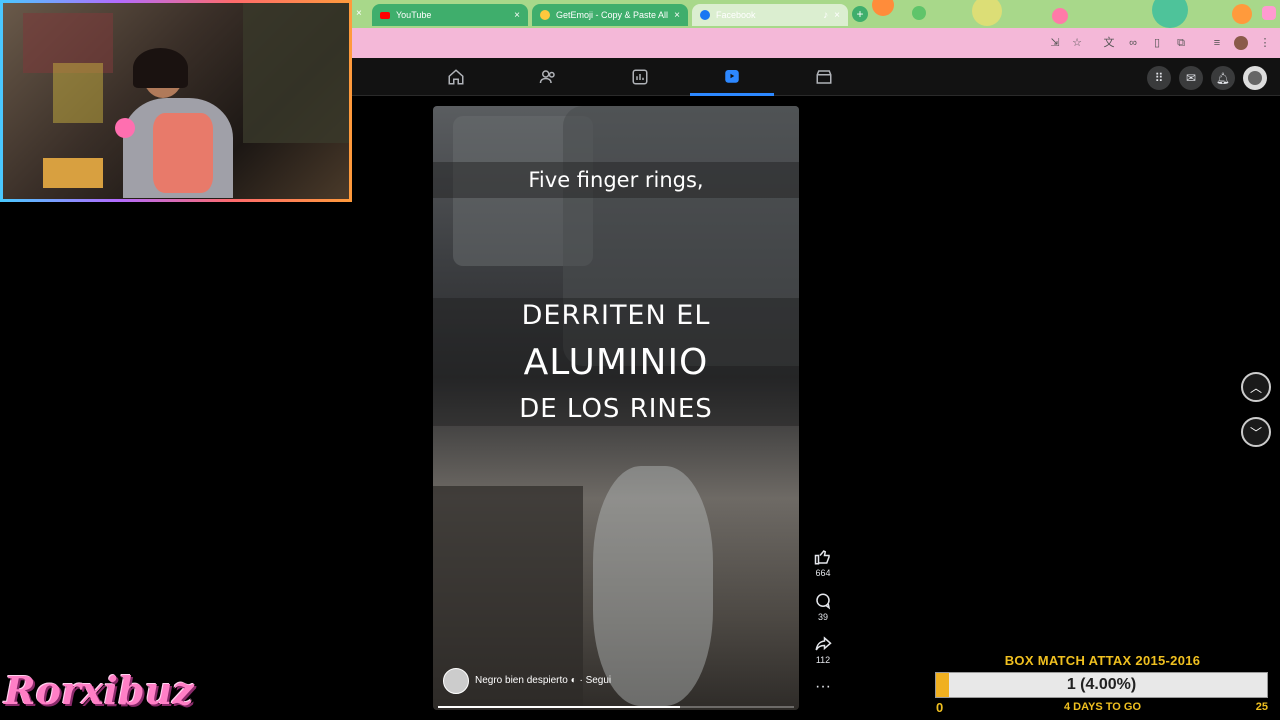 This screenshot has width=1280, height=720. I want to click on chevron-down-icon: ﹀, so click(1255, 432).